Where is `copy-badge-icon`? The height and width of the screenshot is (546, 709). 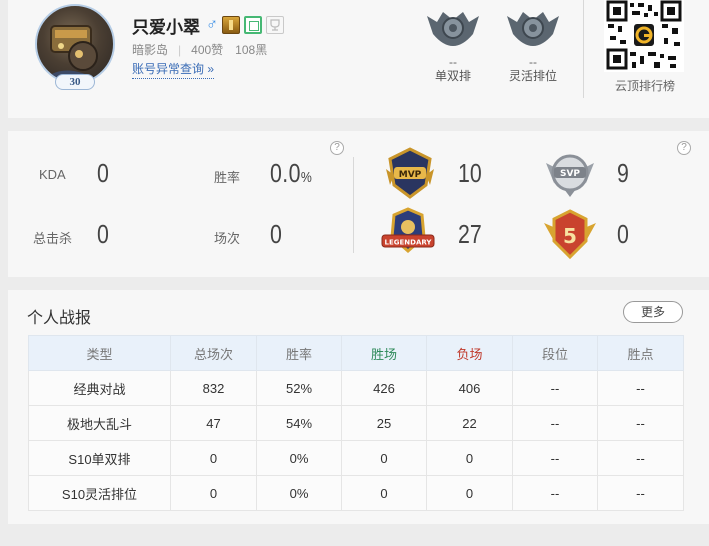 copy-badge-icon is located at coordinates (253, 25).